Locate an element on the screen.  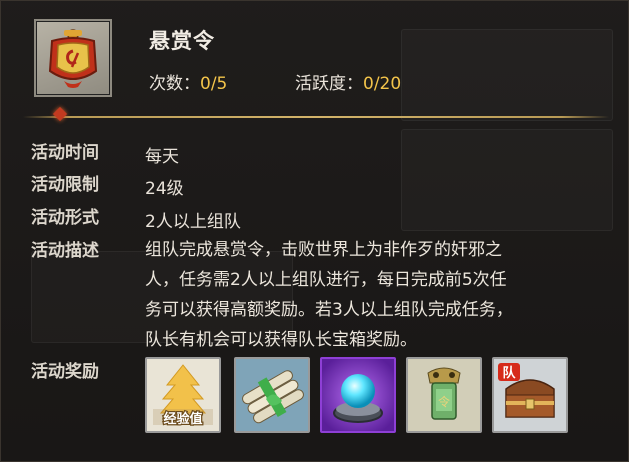
time-label: 活动时间 is located at coordinates (65, 153).